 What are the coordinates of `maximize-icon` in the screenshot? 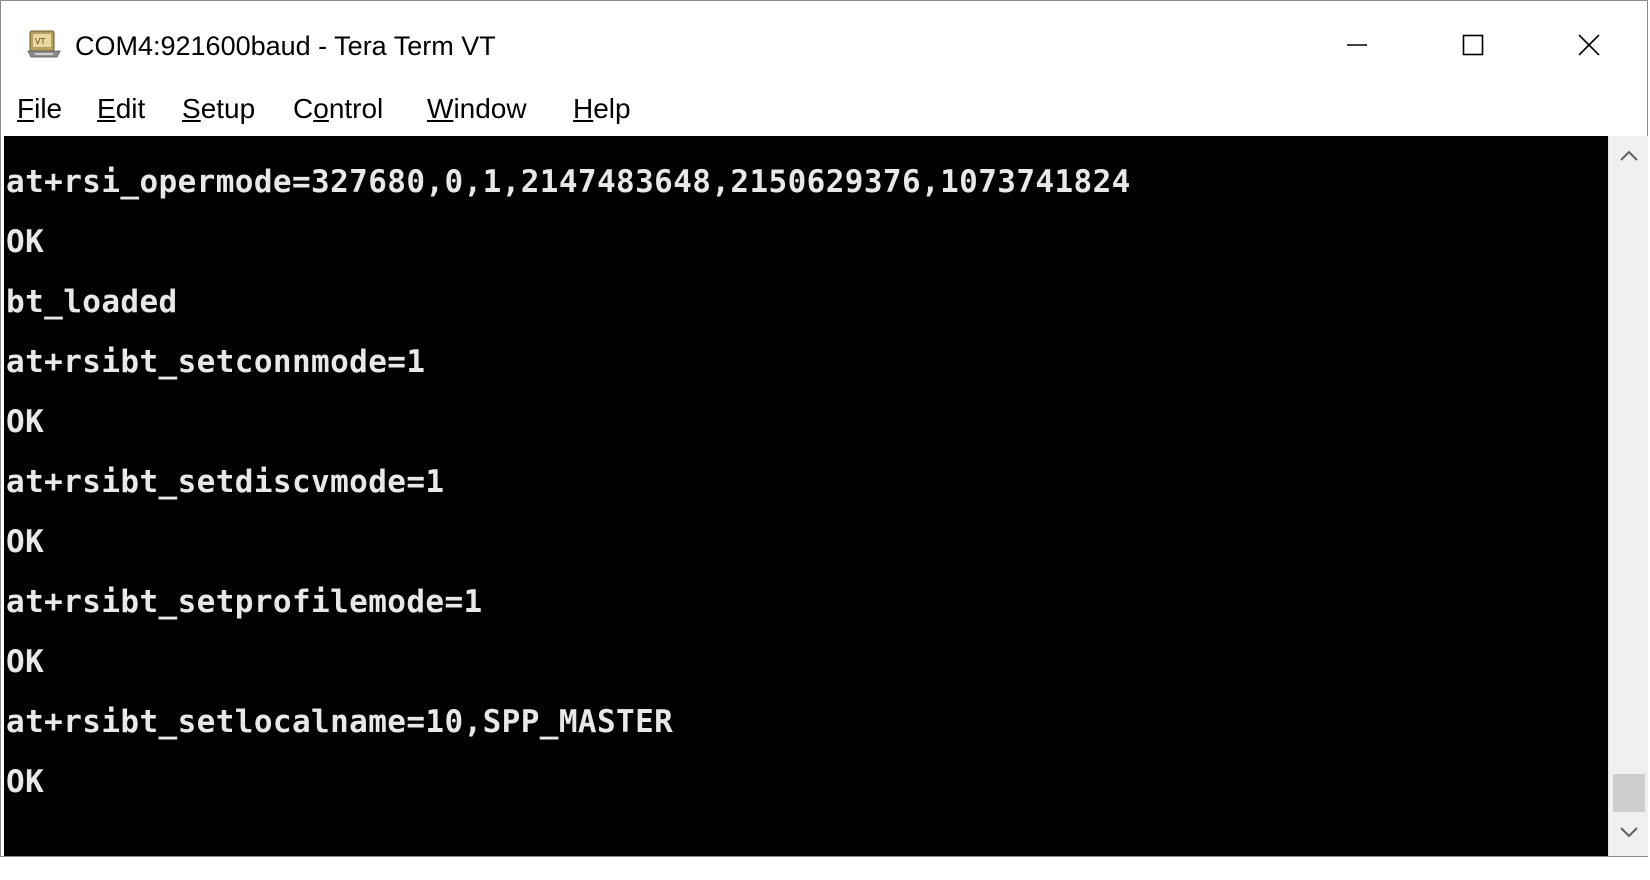 It's located at (1473, 45).